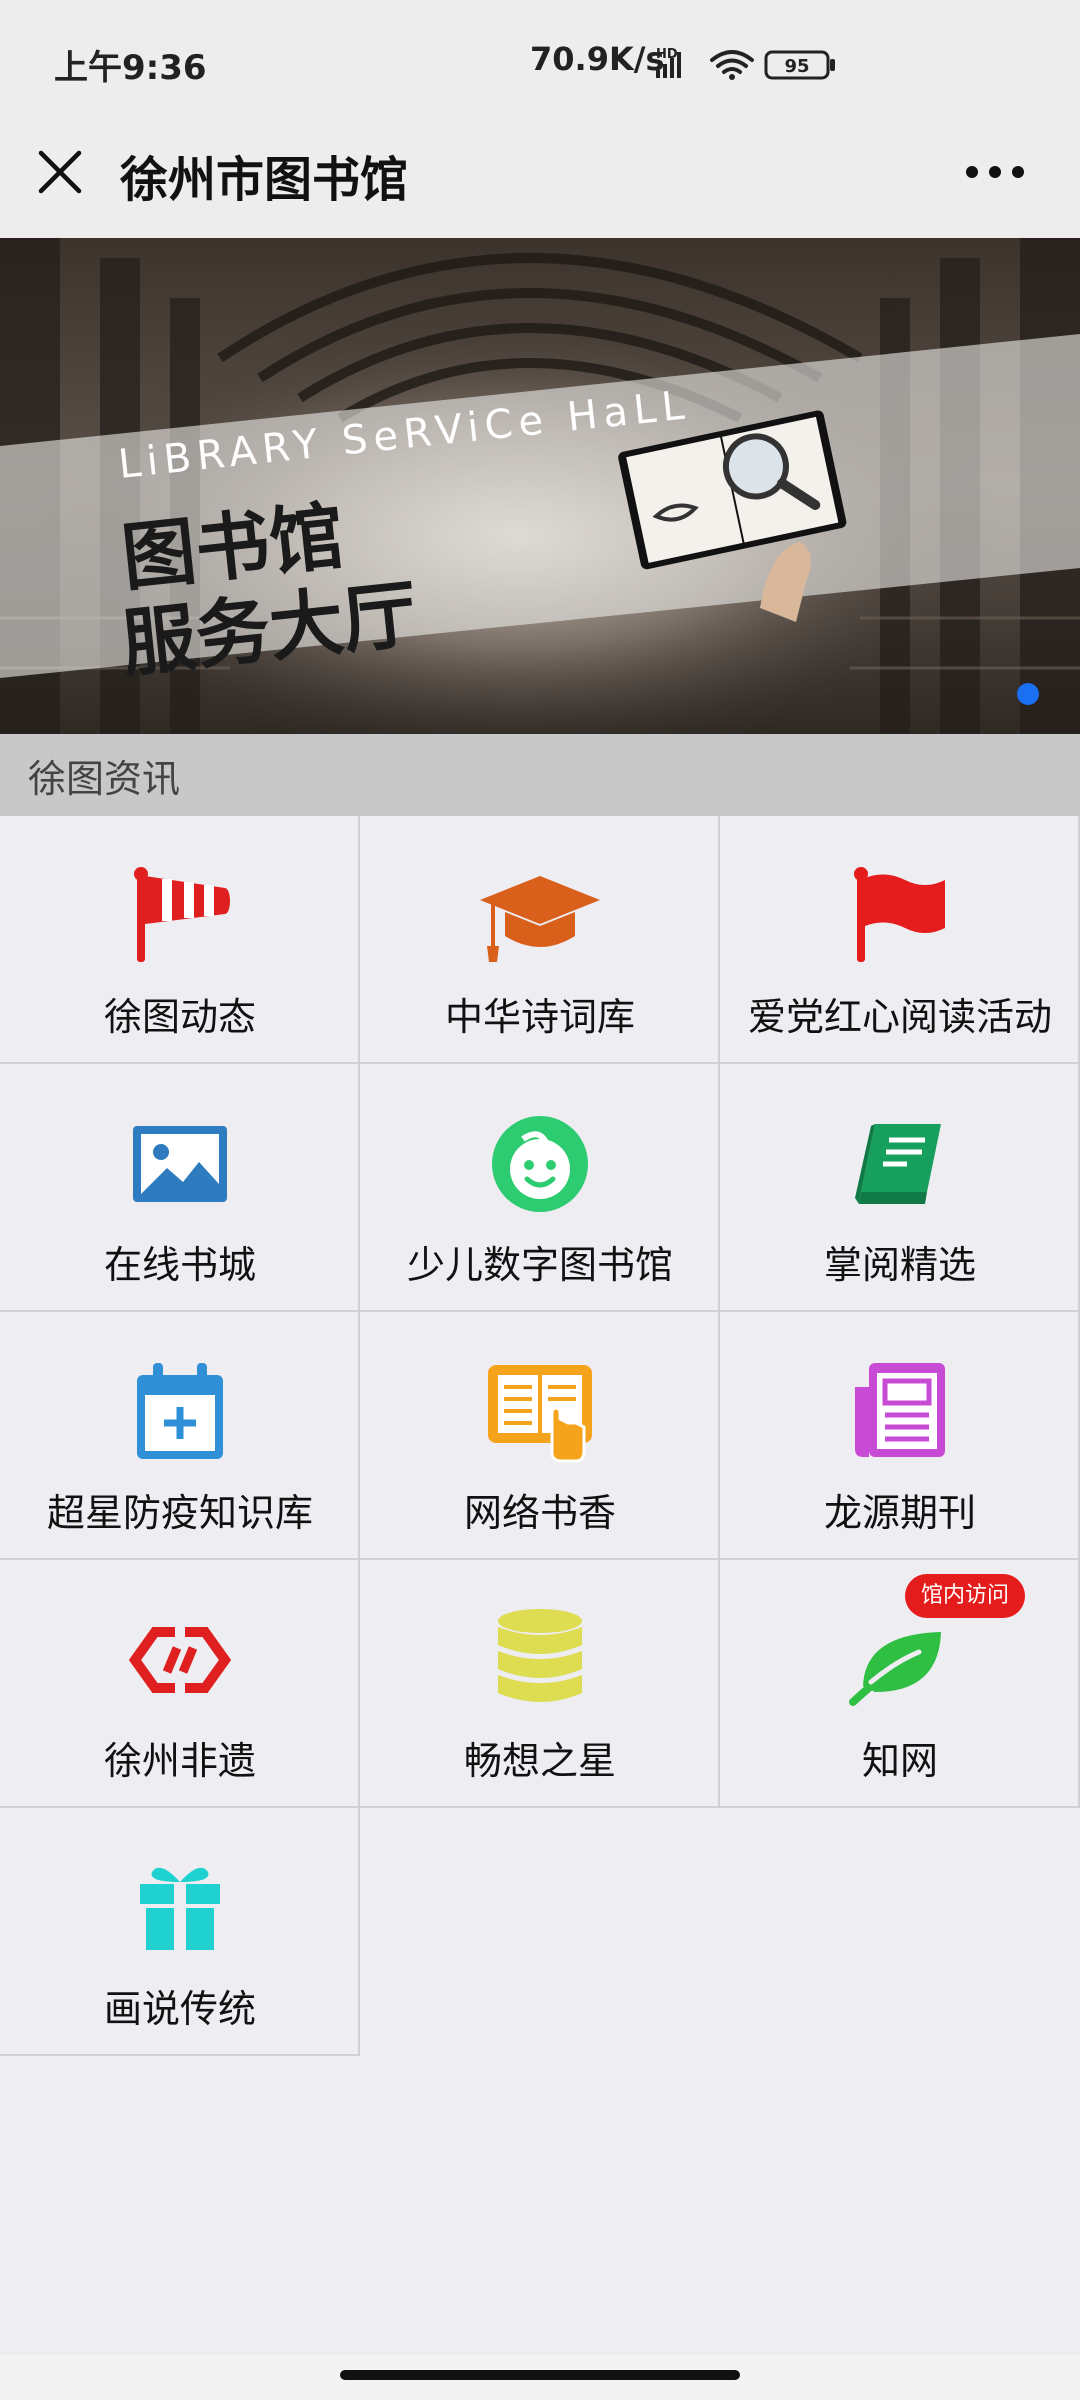 The width and height of the screenshot is (1080, 2400). What do you see at coordinates (539, 1017) in the screenshot?
I see `grid-item-label: 中华诗词库` at bounding box center [539, 1017].